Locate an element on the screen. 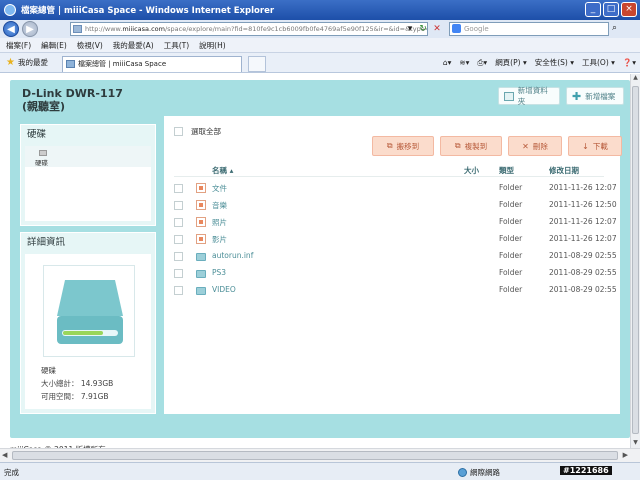  file-name-link: 照片 is located at coordinates (219, 222).